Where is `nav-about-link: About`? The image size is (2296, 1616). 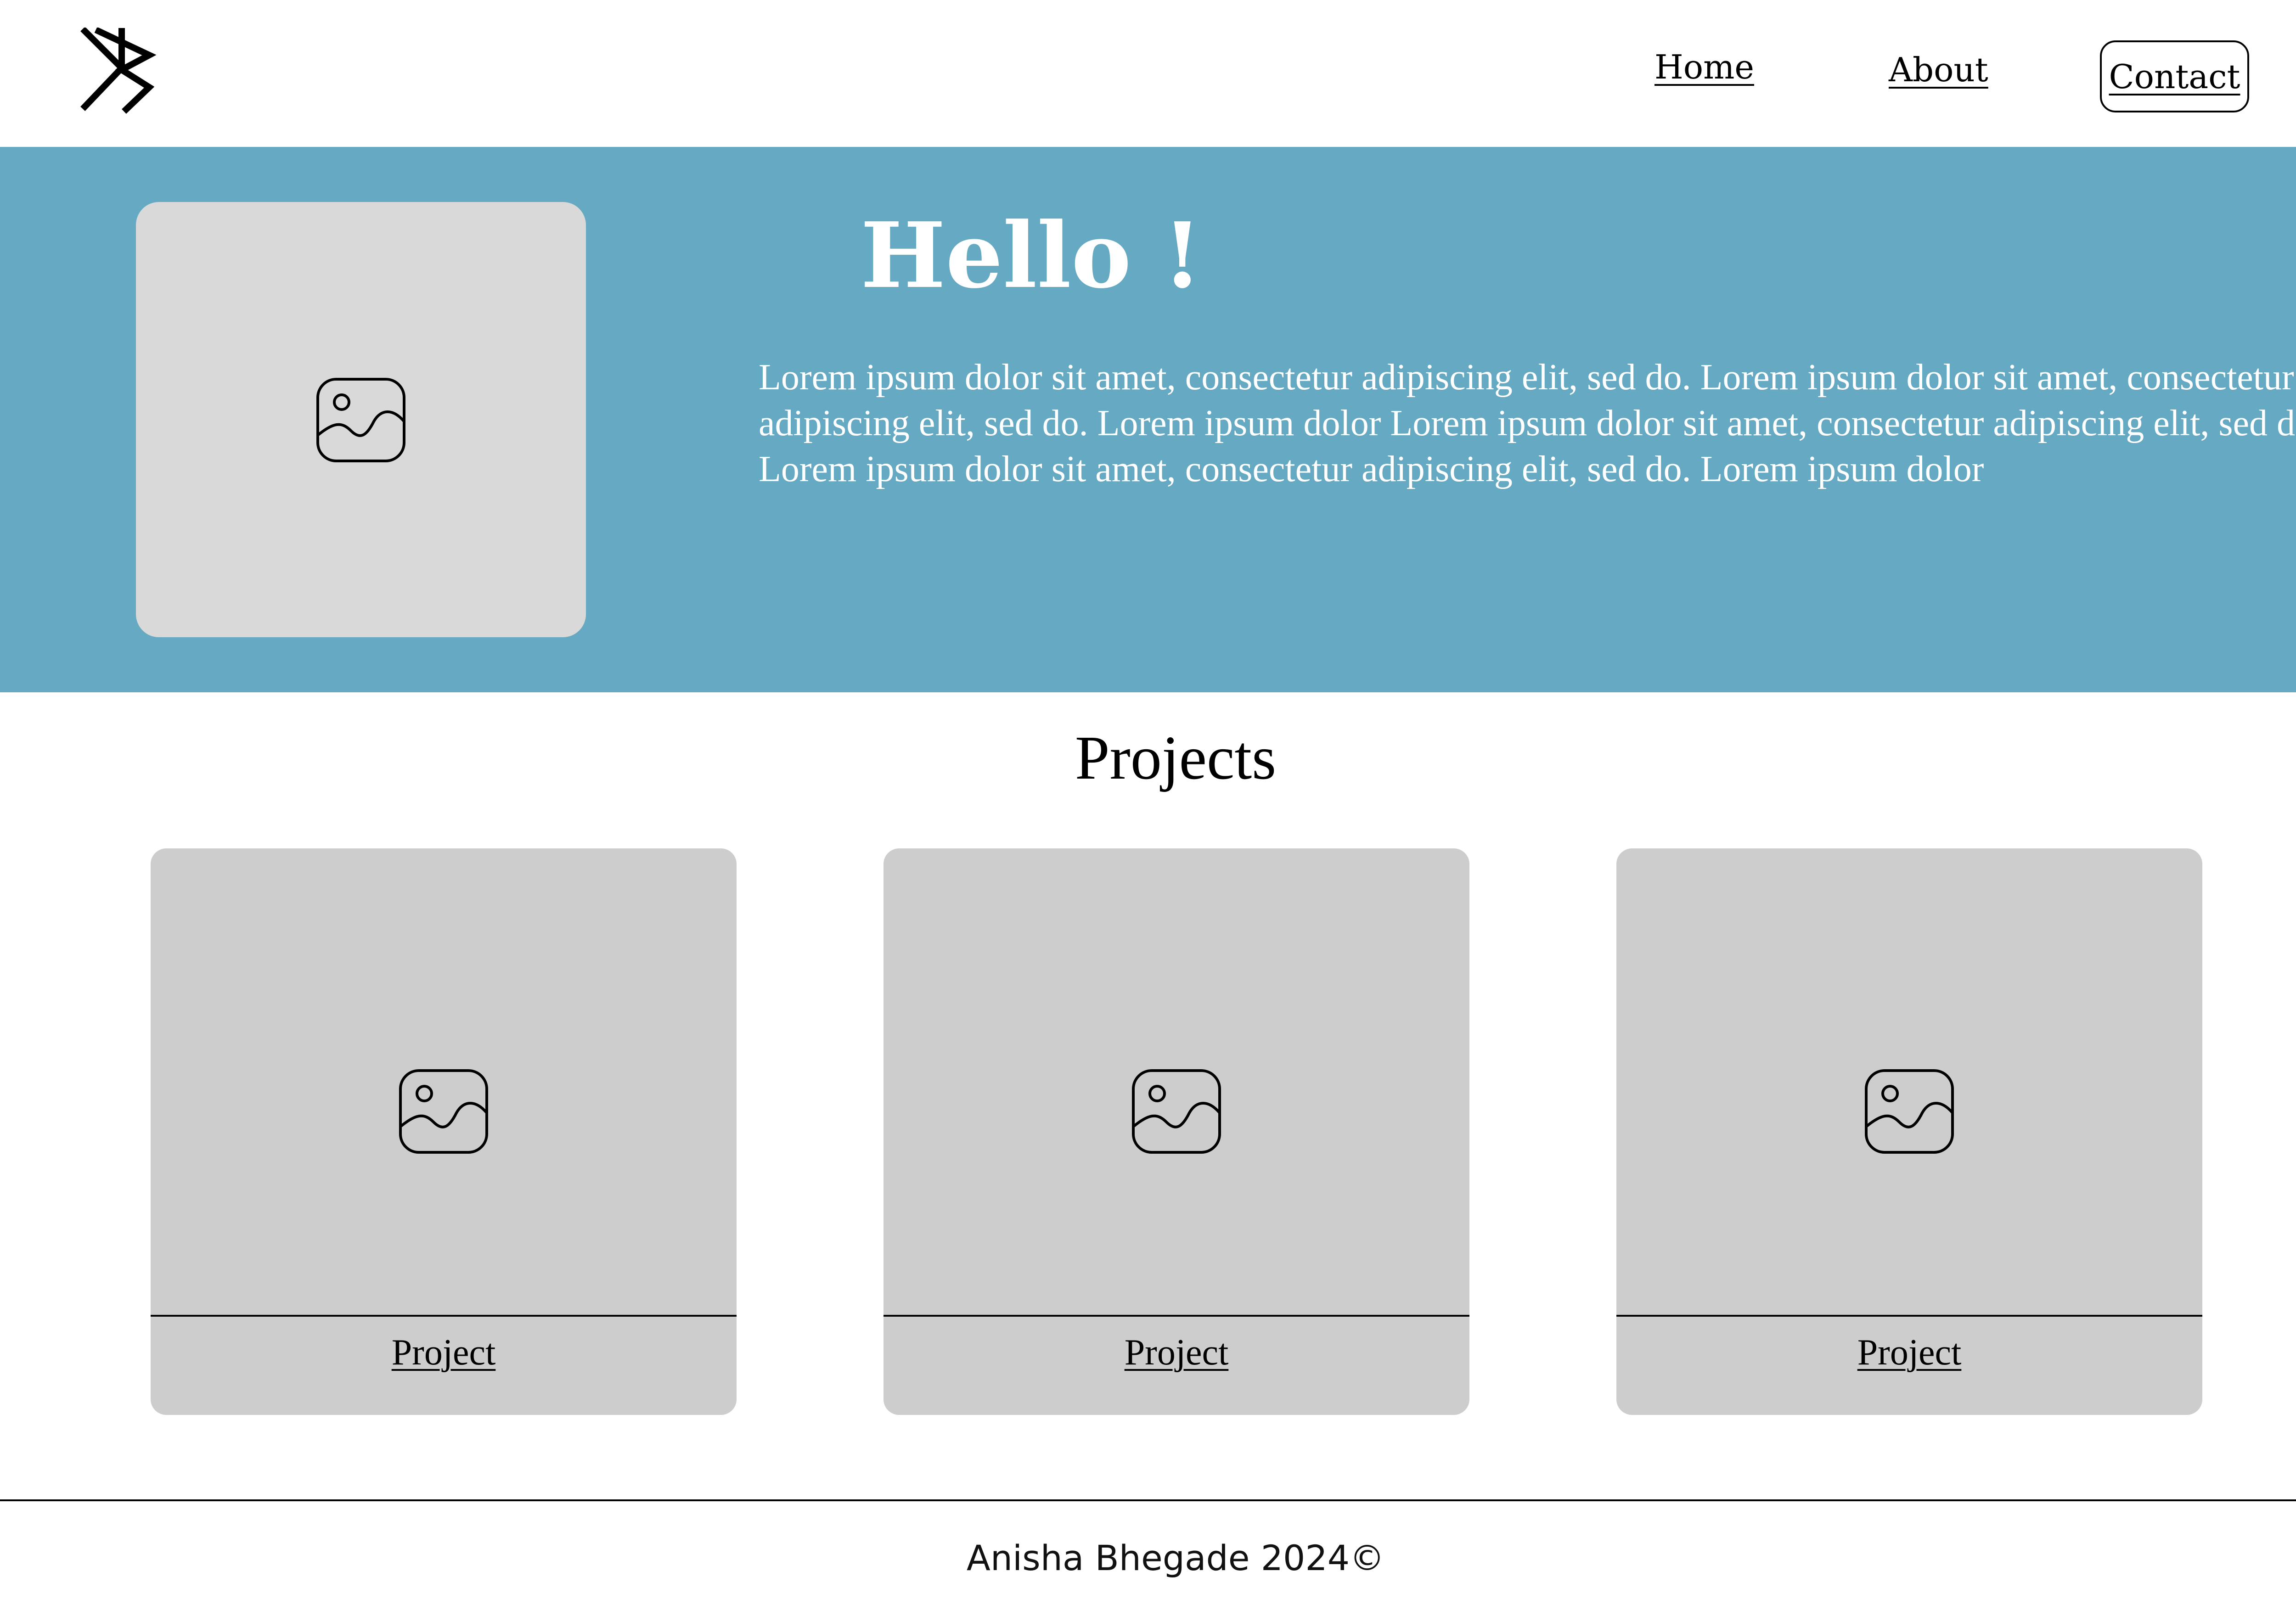
nav-about-link: About is located at coordinates (1938, 69).